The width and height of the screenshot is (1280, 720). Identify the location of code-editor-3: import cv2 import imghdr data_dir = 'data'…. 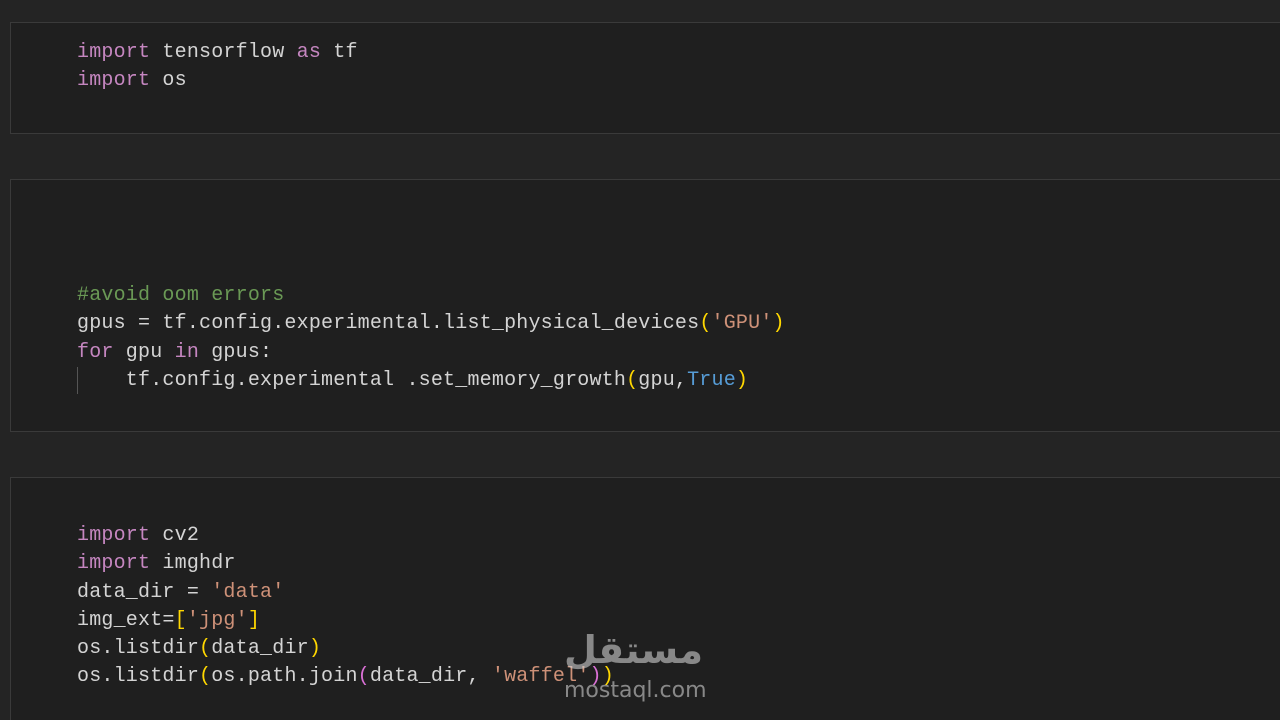
(345, 607).